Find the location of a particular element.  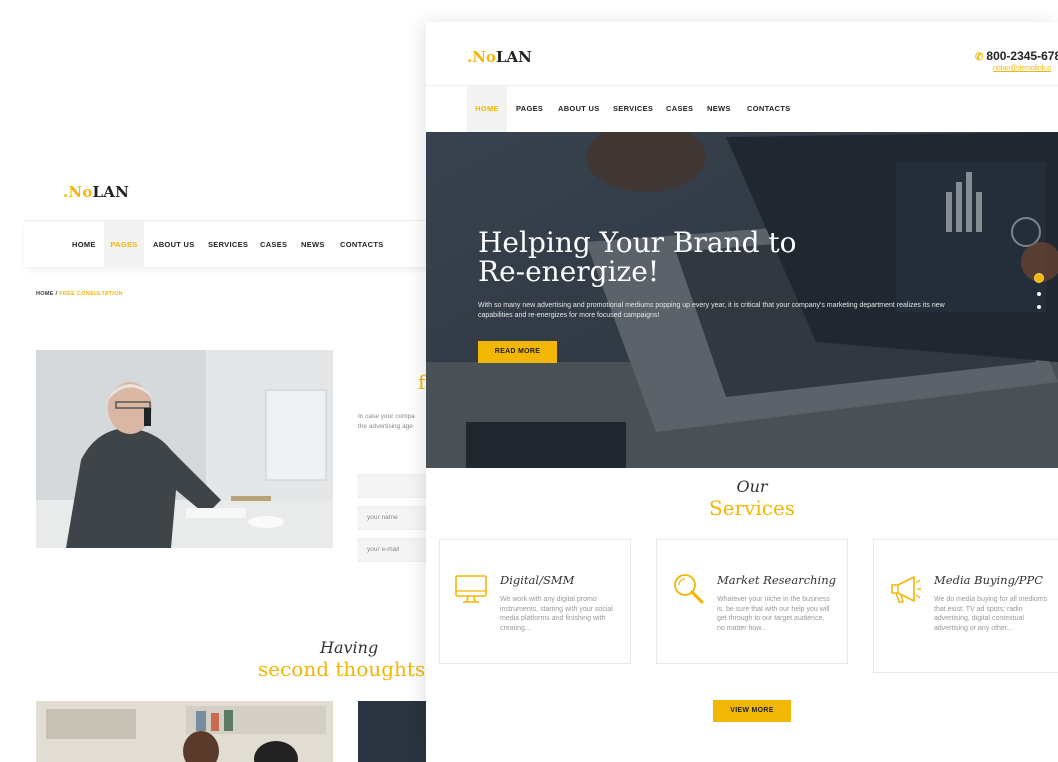

back-nav-about-us: ABOUT US is located at coordinates (174, 244).